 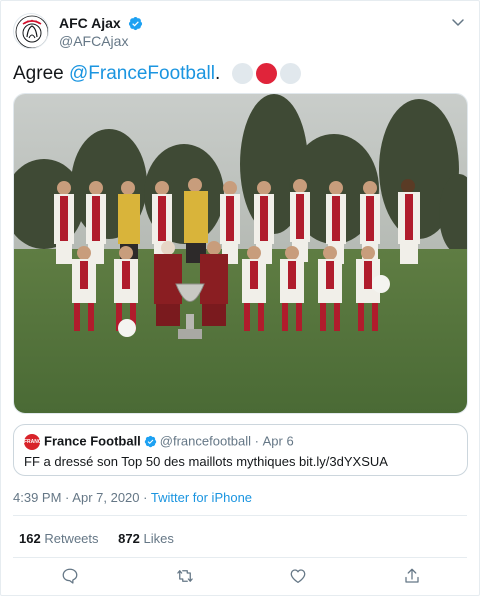 What do you see at coordinates (412, 576) in the screenshot?
I see `share-icon` at bounding box center [412, 576].